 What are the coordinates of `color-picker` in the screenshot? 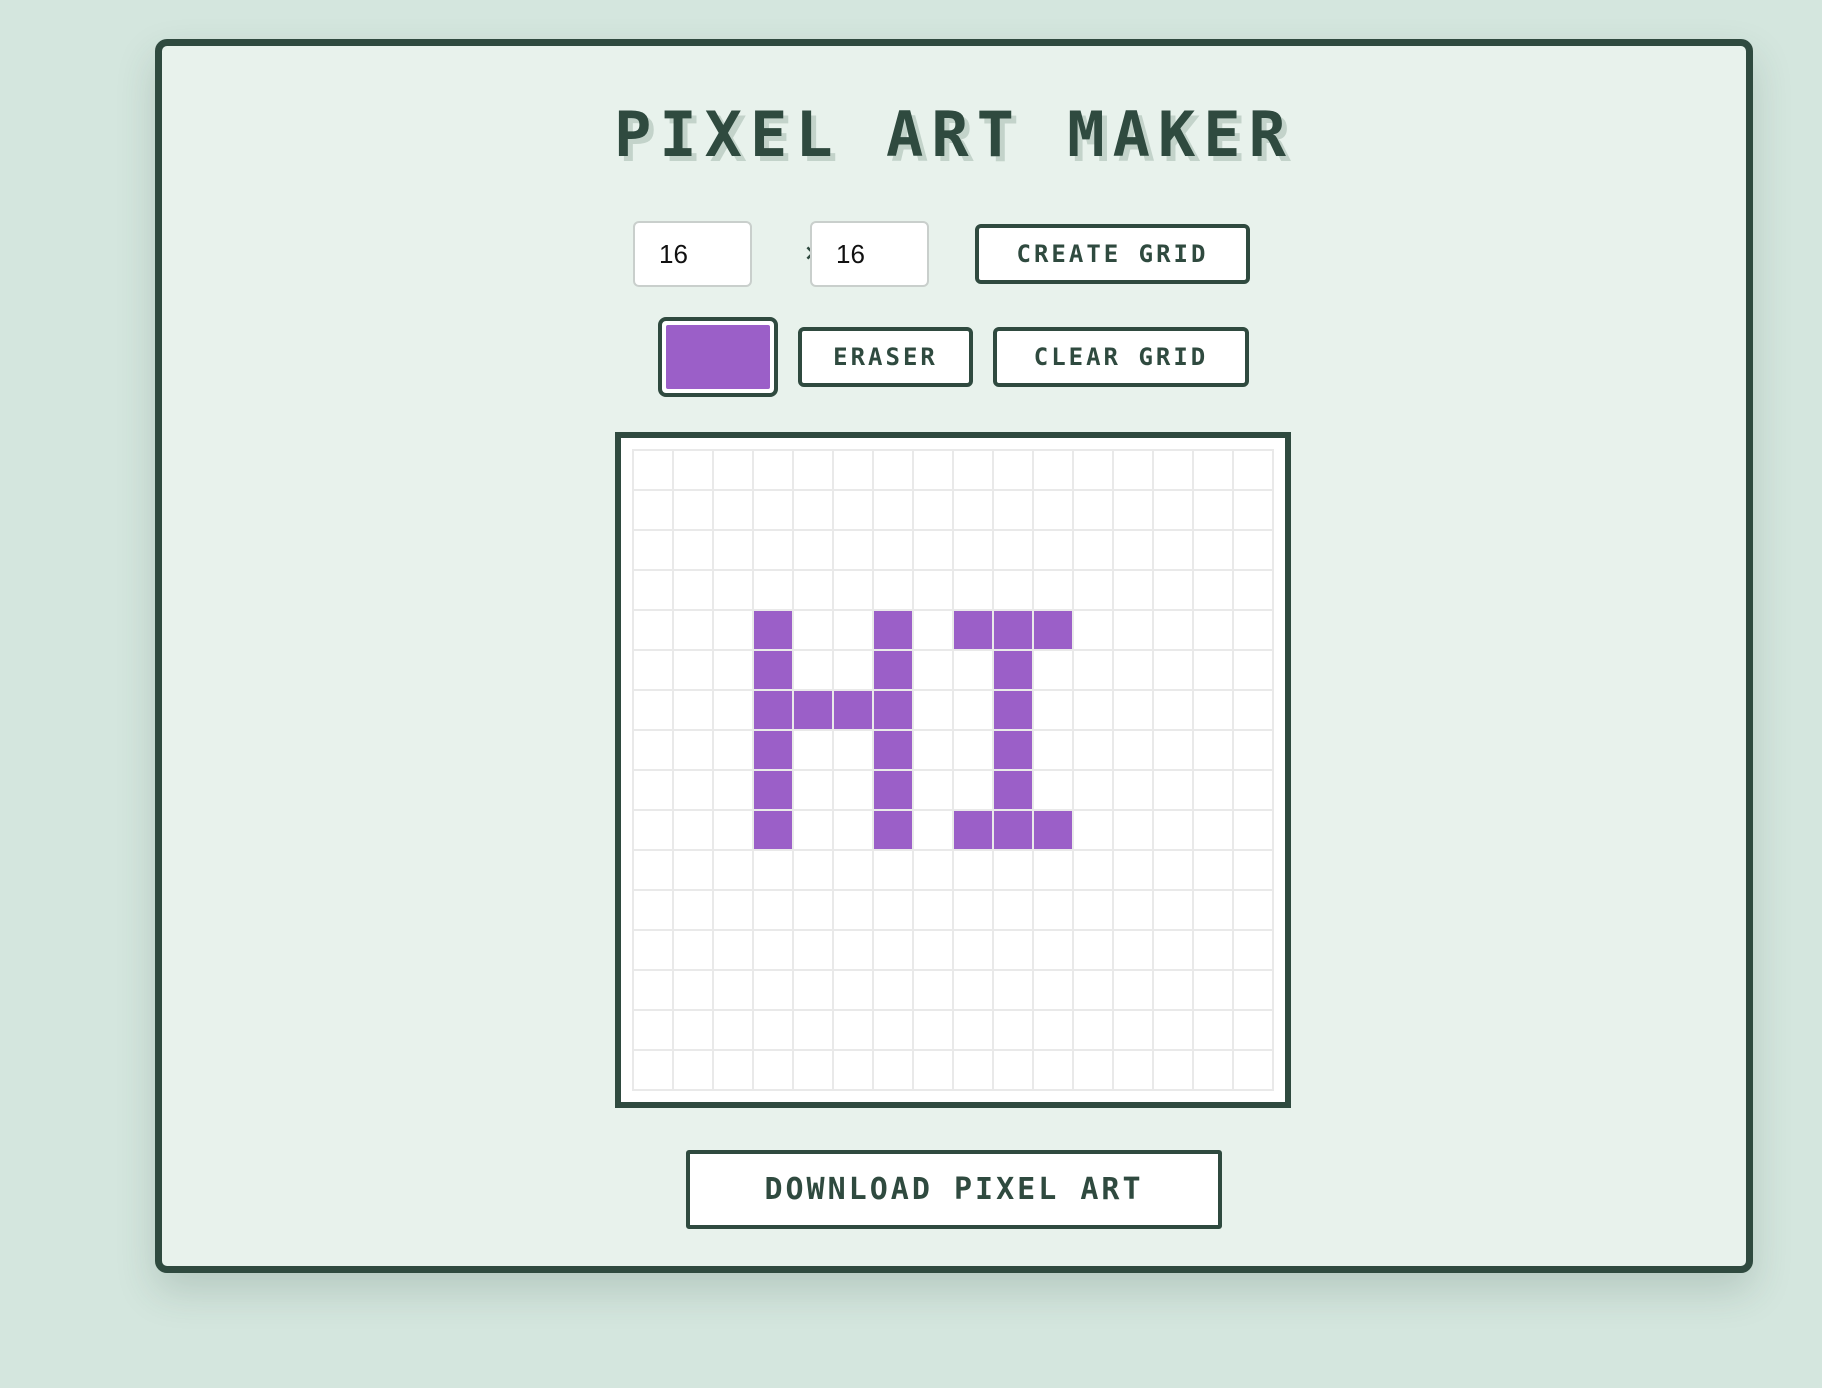 It's located at (718, 357).